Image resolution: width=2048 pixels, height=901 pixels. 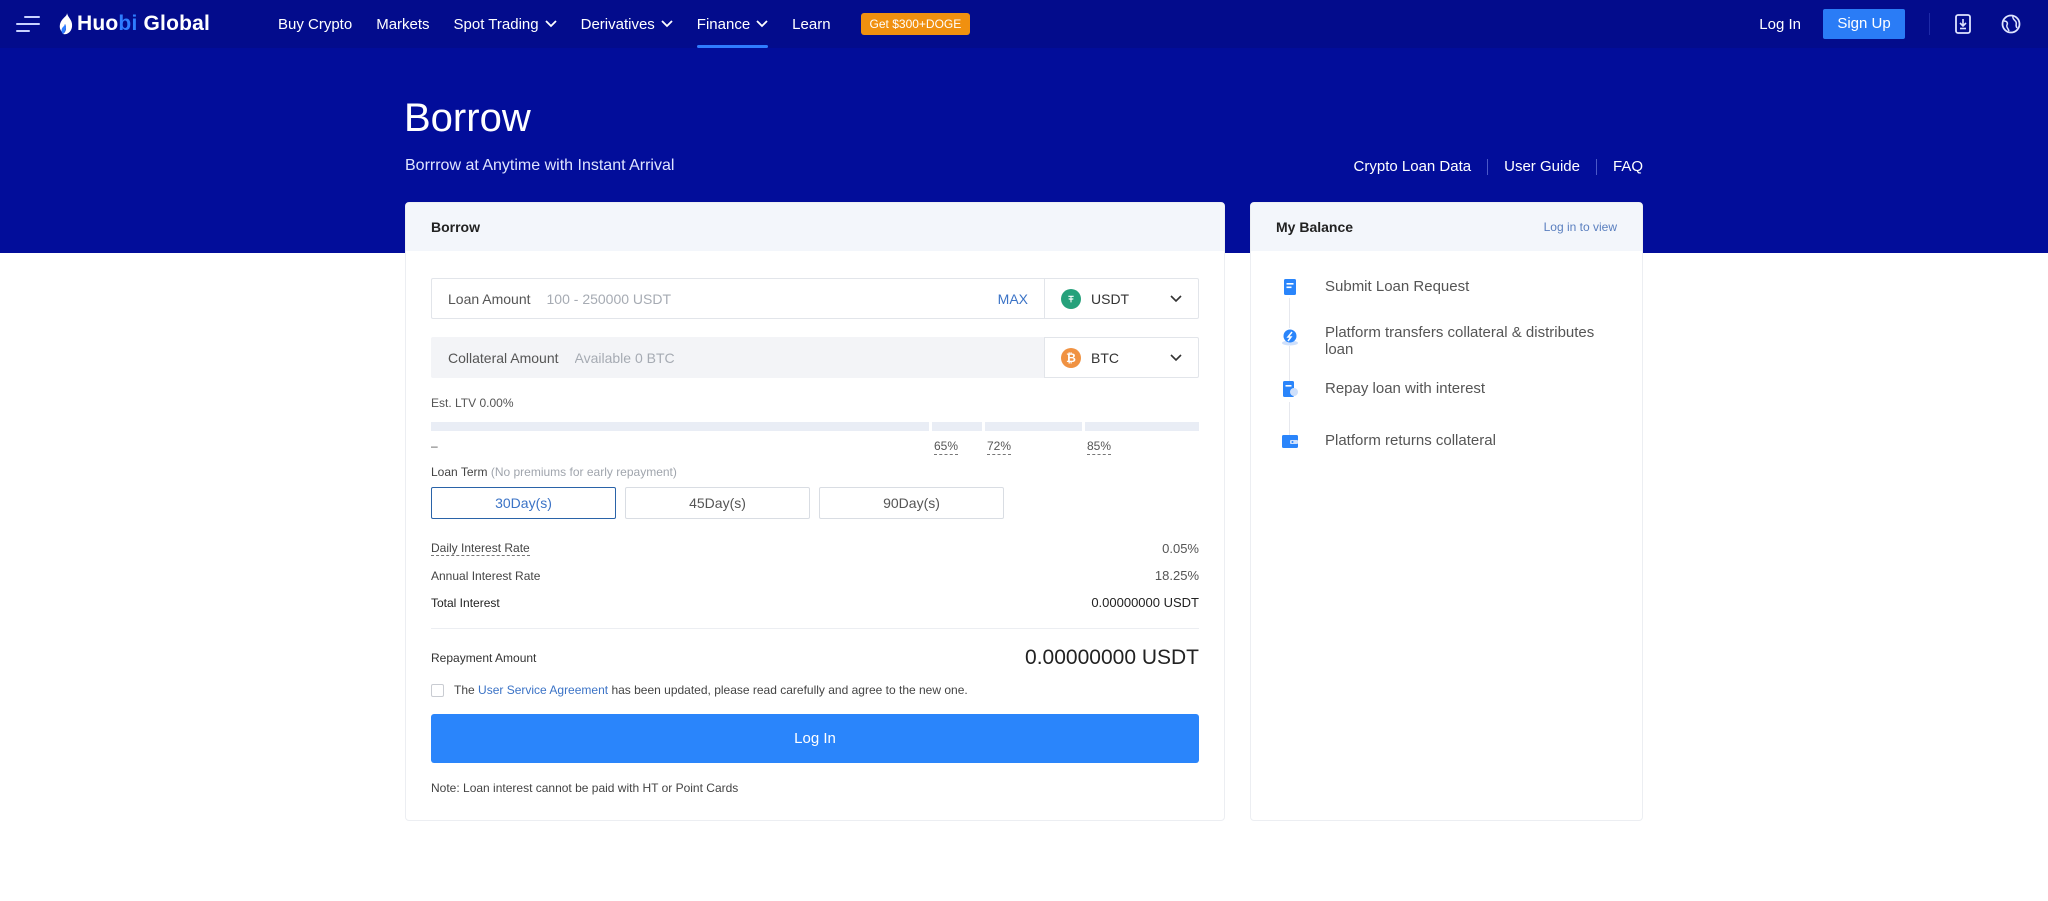 I want to click on loan-coin-select: USDT, so click(x=1121, y=298).